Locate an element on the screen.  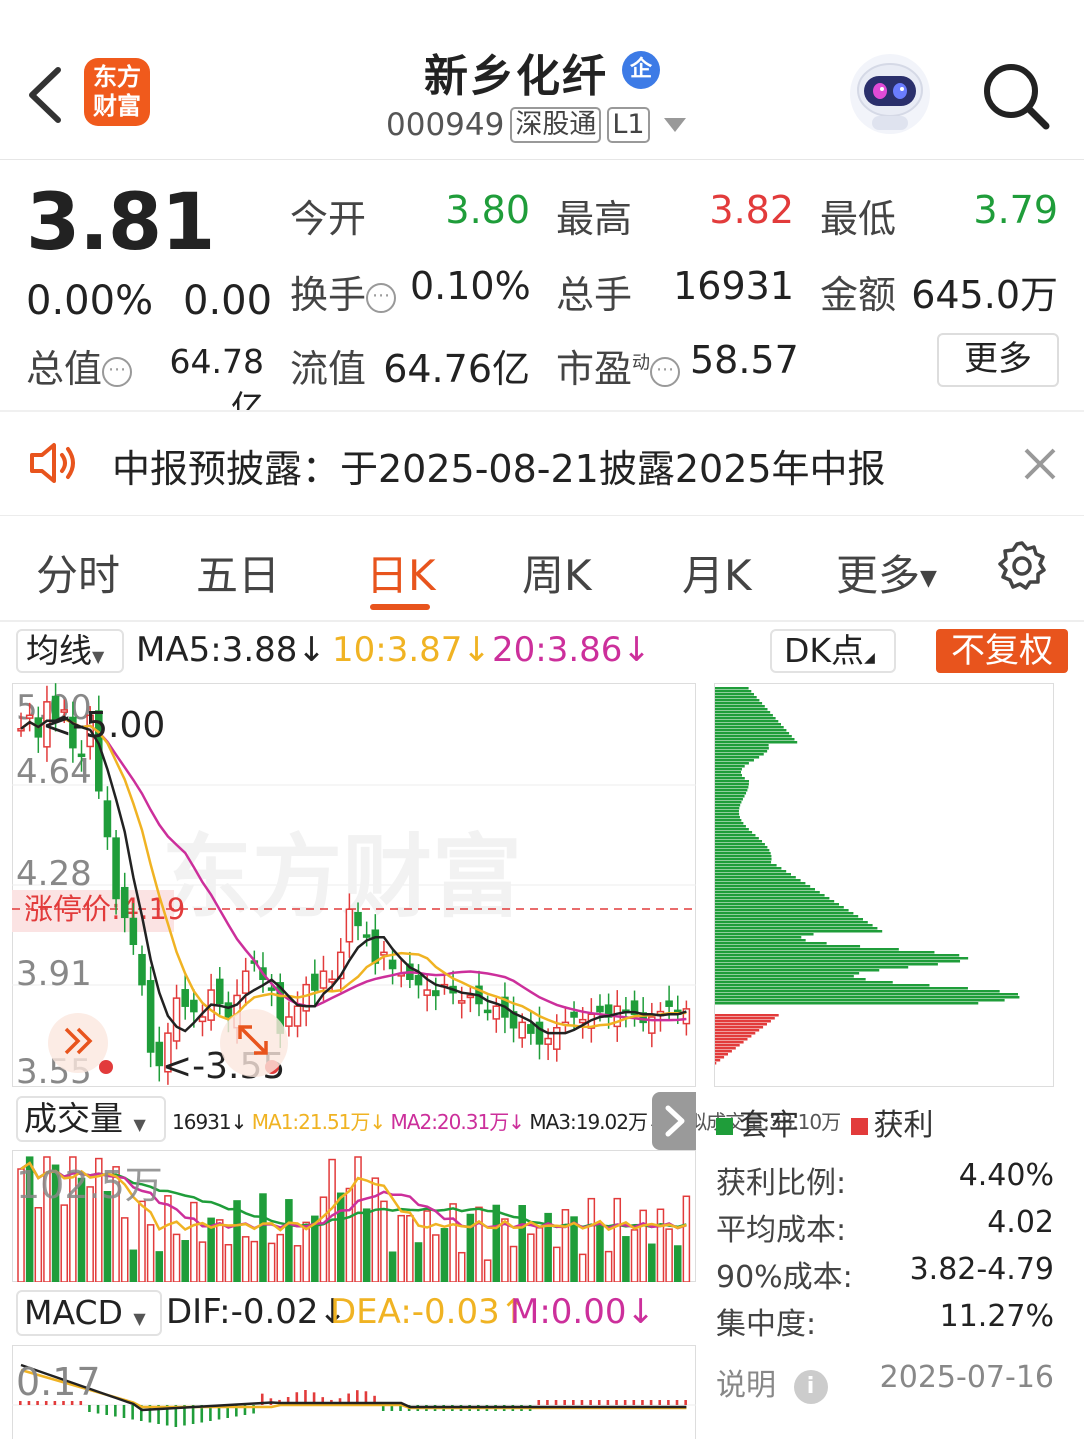
expand-arrows-icon is located at coordinates (254, 1043).